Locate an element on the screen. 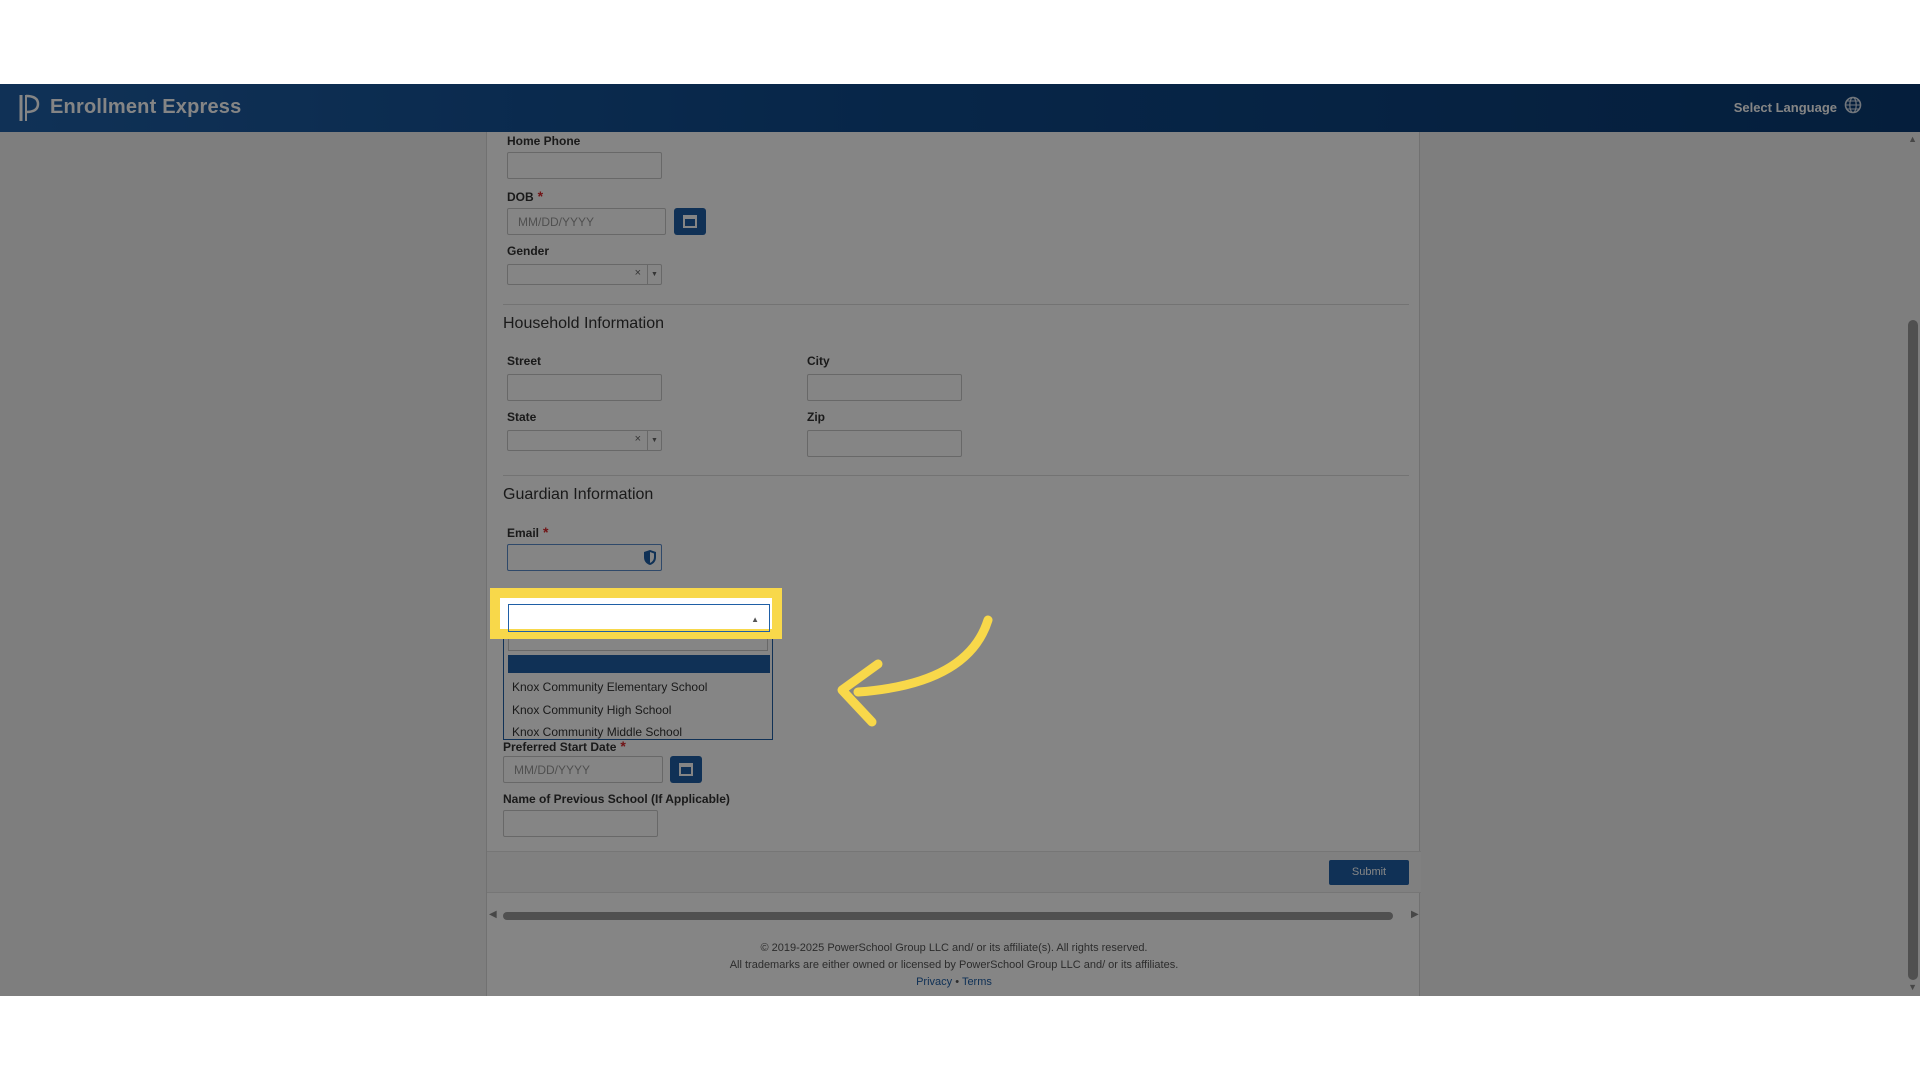 The image size is (1920, 1080). state-label: State is located at coordinates (522, 417).